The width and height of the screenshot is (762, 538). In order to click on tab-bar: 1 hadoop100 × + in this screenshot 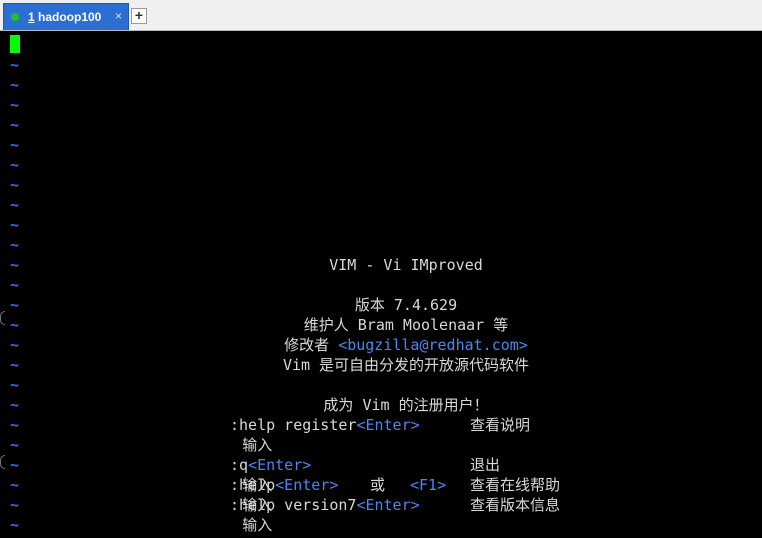, I will do `click(381, 15)`.